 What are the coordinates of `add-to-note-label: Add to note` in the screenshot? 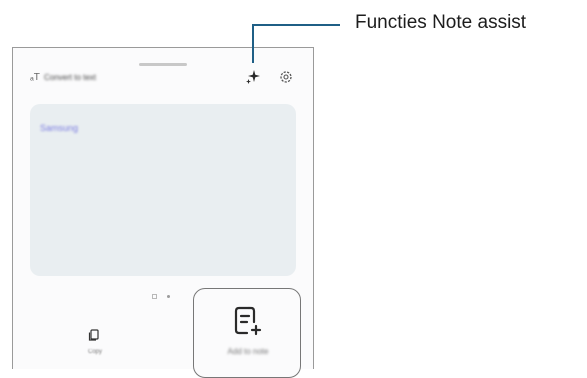 It's located at (248, 351).